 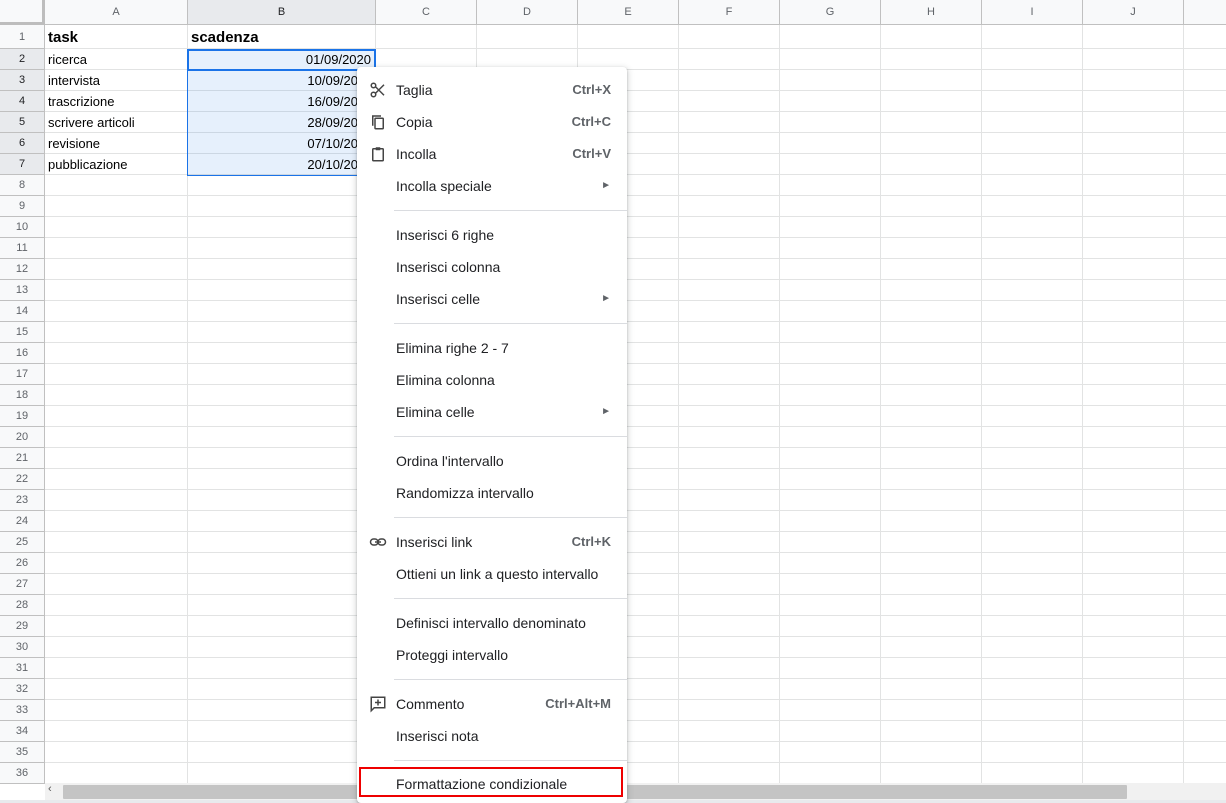 I want to click on menu-item-insert-column: Inserisci colonna, so click(x=492, y=267).